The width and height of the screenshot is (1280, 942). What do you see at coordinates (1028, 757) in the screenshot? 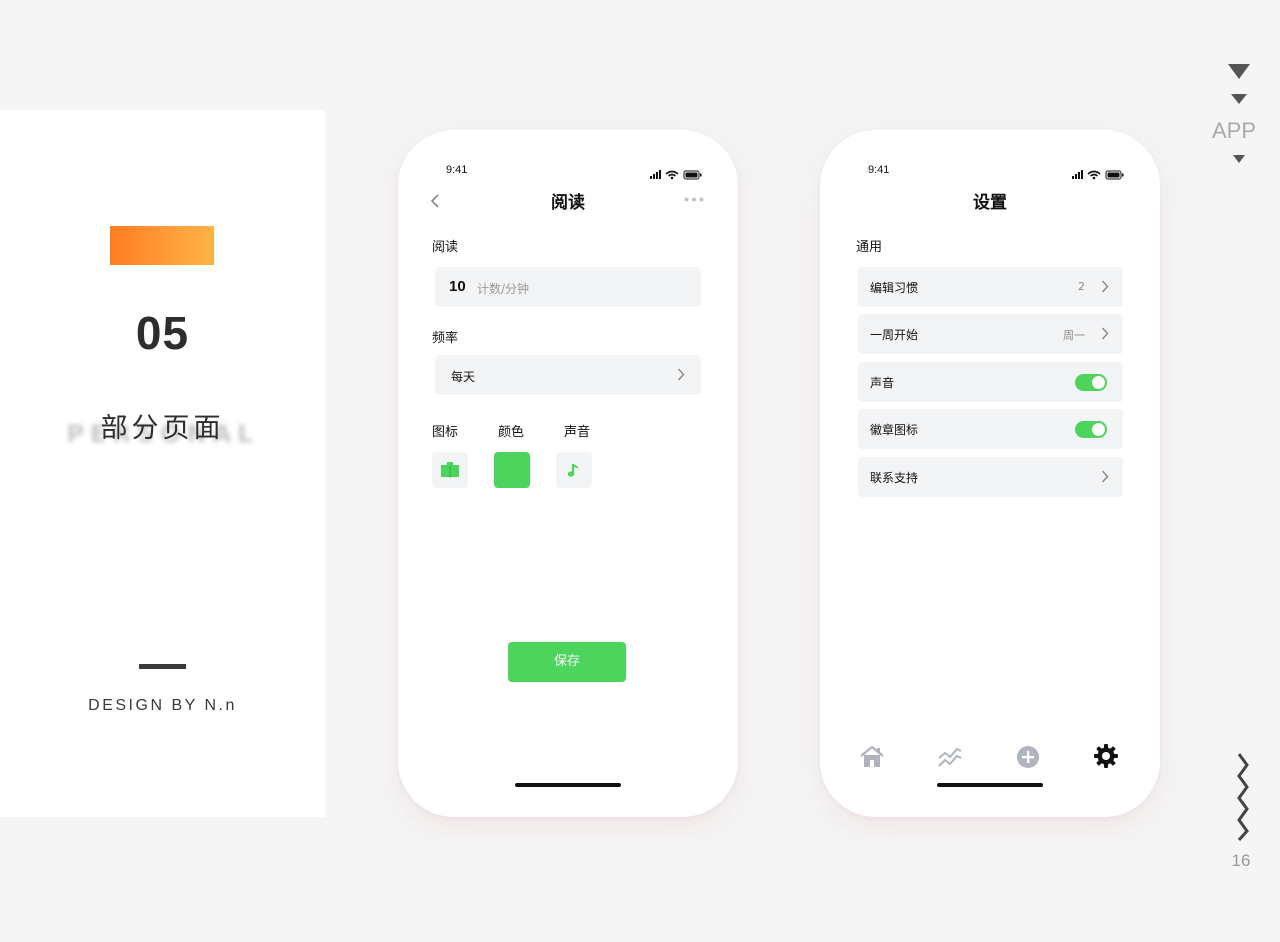
I see `add-icon` at bounding box center [1028, 757].